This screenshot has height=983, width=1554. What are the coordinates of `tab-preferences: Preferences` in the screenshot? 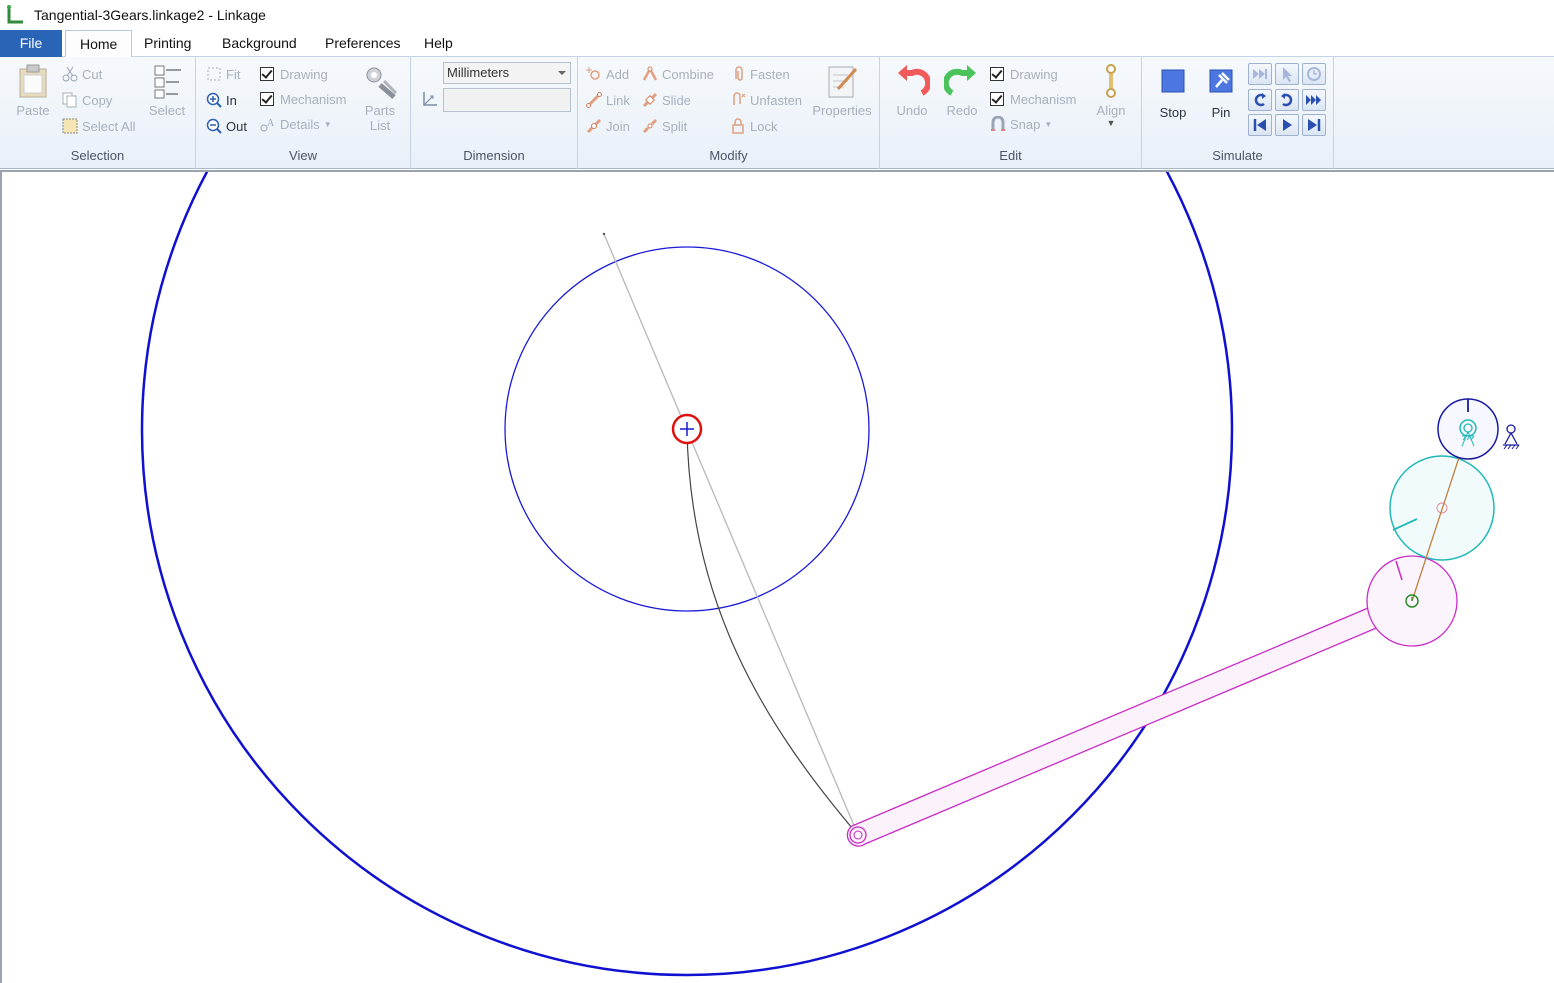 It's located at (362, 43).